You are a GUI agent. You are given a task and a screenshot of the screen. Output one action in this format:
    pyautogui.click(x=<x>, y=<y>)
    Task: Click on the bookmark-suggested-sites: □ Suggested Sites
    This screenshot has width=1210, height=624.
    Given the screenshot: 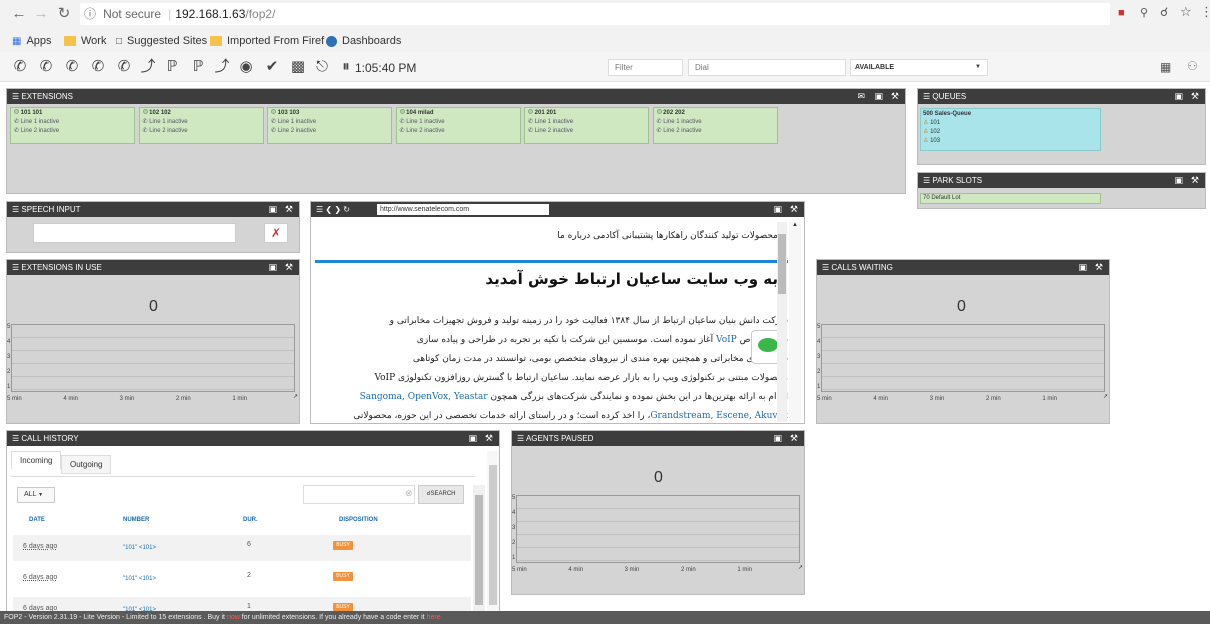 What is the action you would take?
    pyautogui.click(x=161, y=41)
    